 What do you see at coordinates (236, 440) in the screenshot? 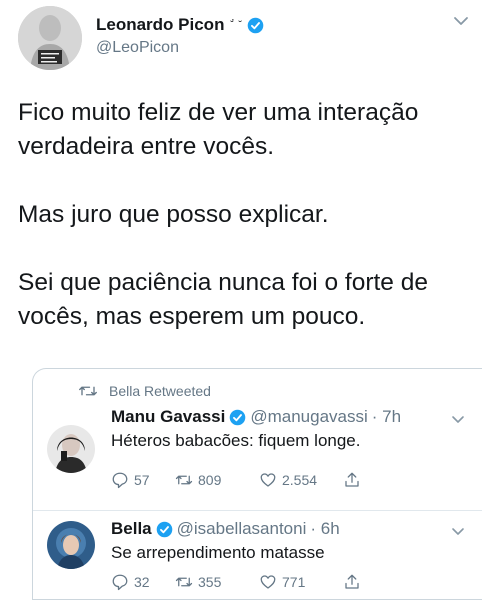
I see `tweet-body: Héteros babacões: fiquem longe.` at bounding box center [236, 440].